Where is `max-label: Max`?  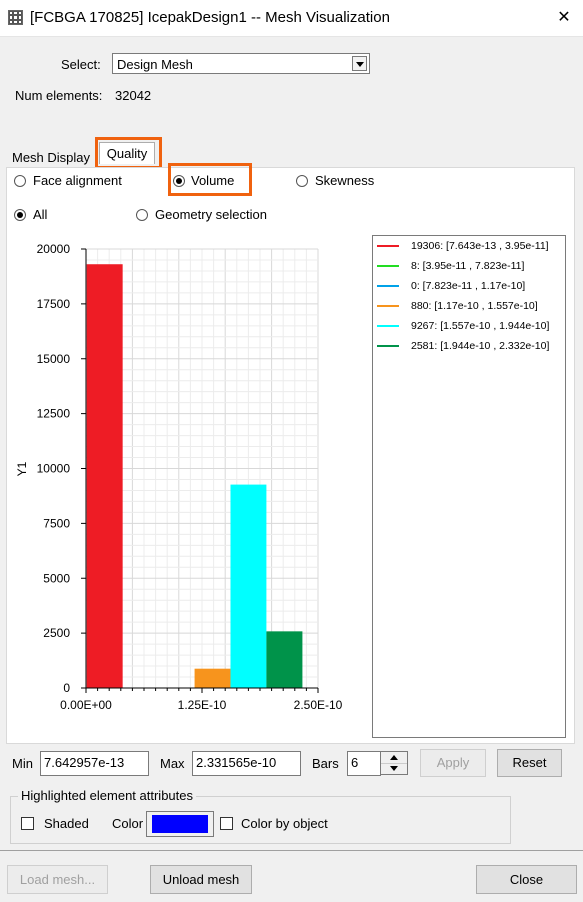
max-label: Max is located at coordinates (172, 763).